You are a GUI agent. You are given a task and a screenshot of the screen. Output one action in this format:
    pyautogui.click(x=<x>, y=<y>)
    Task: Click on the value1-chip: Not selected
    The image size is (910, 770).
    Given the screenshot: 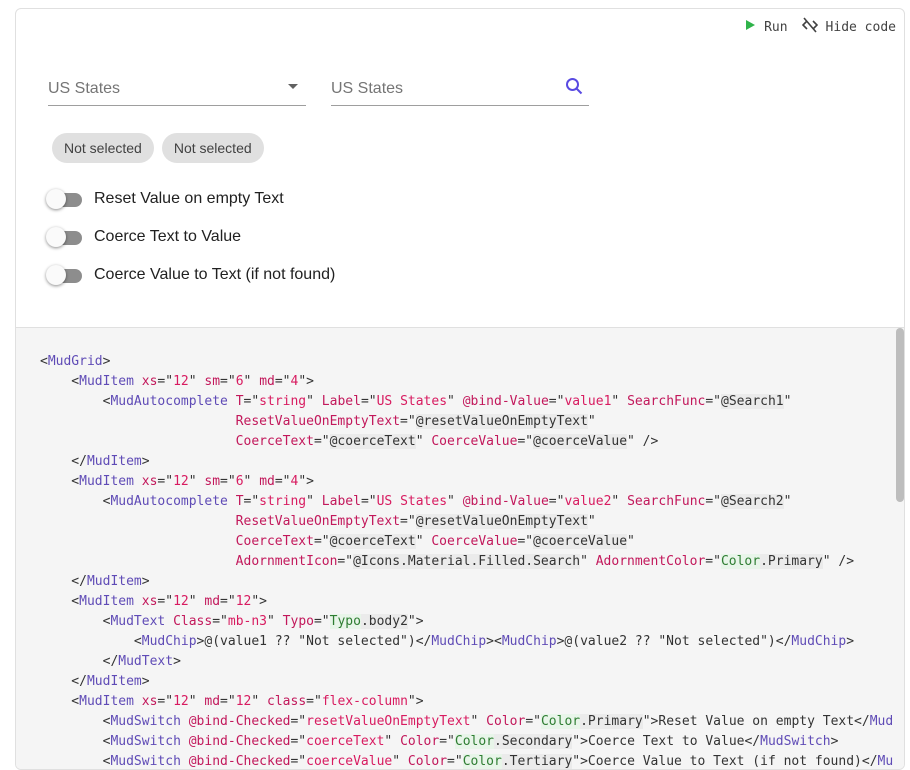 What is the action you would take?
    pyautogui.click(x=103, y=148)
    